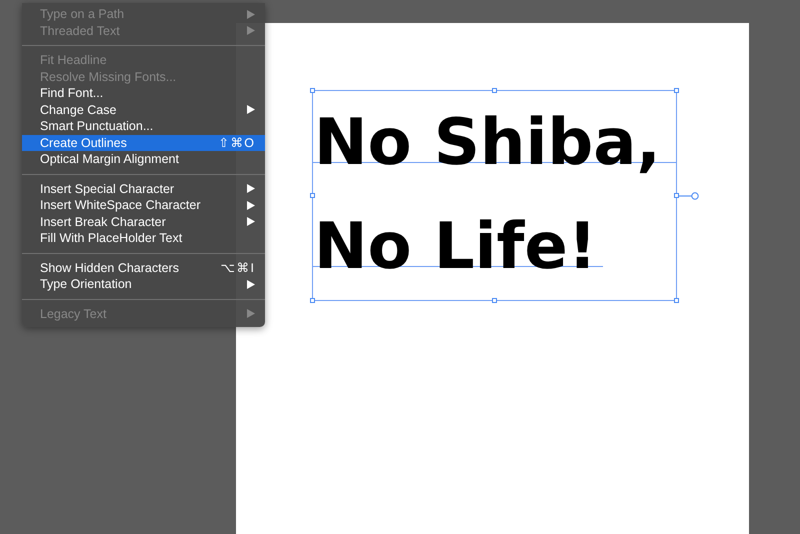 The image size is (800, 534). I want to click on menu-item: Insert Special Character, so click(143, 188).